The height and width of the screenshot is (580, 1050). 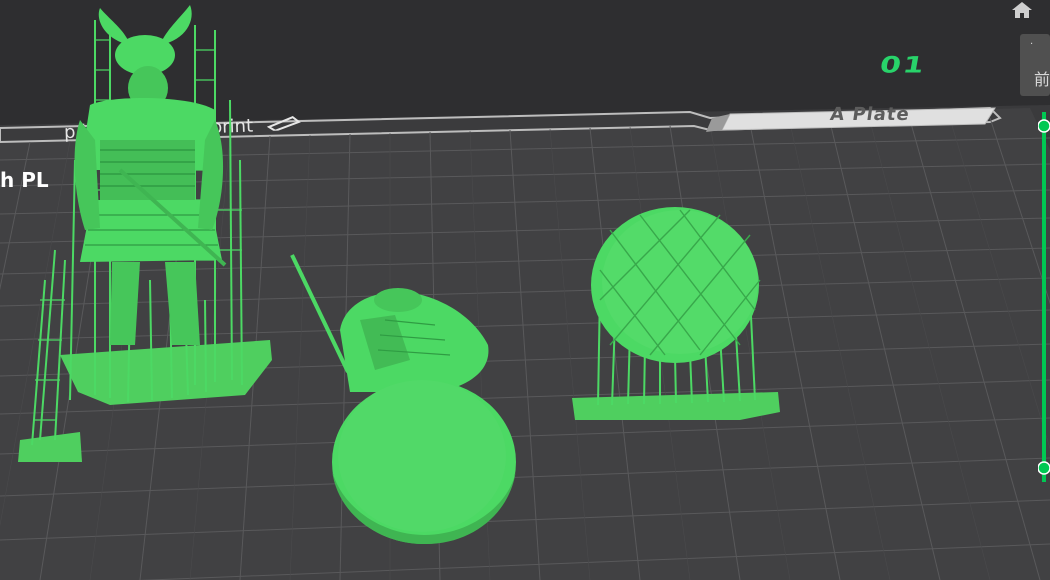 What do you see at coordinates (903, 65) in the screenshot?
I see `plate-number: 01` at bounding box center [903, 65].